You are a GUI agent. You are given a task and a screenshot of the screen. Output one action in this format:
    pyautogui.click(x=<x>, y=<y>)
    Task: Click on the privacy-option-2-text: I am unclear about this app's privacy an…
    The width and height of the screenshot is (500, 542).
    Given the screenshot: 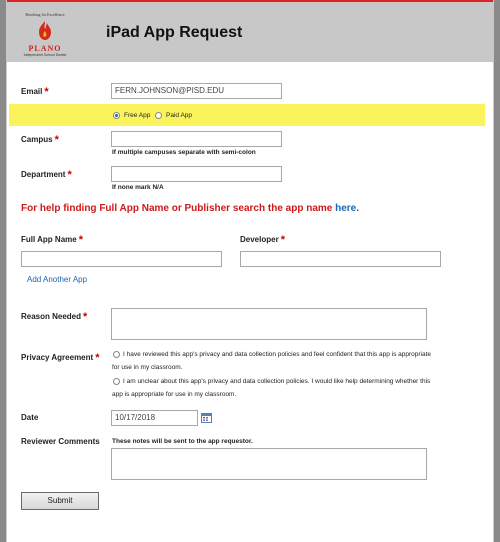 What is the action you would take?
    pyautogui.click(x=277, y=381)
    